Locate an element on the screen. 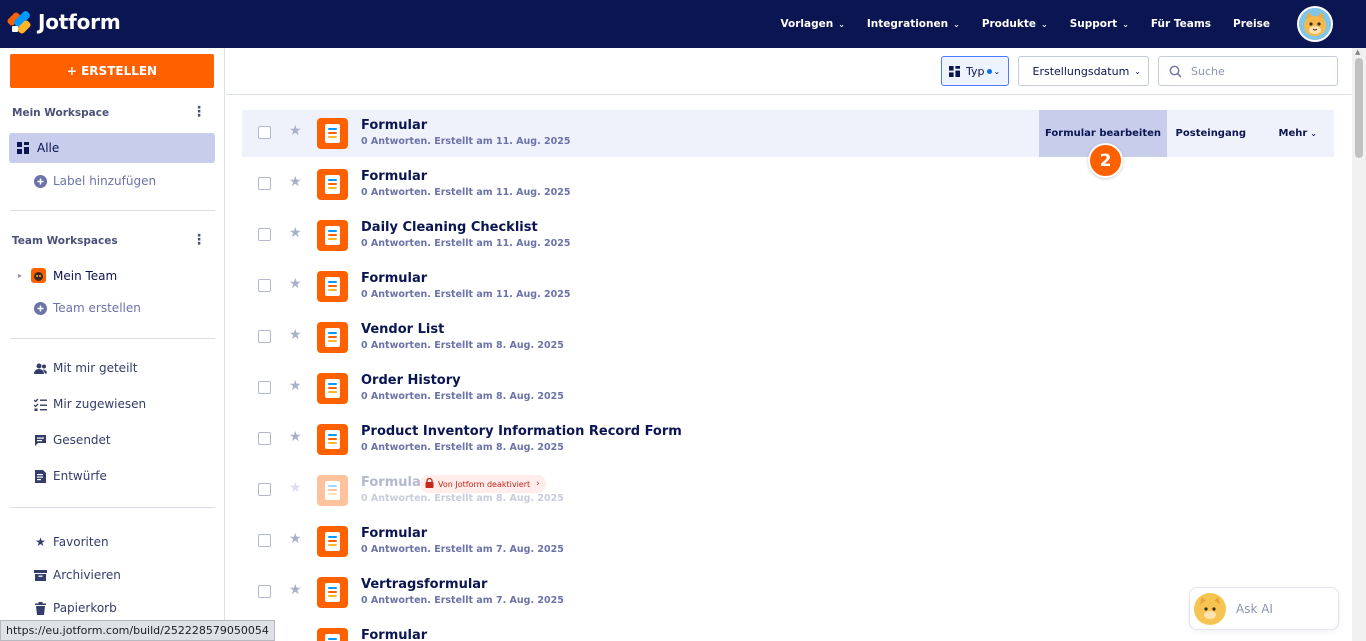 This screenshot has width=1366, height=641. more-button: Mehr ⌄ is located at coordinates (1298, 133).